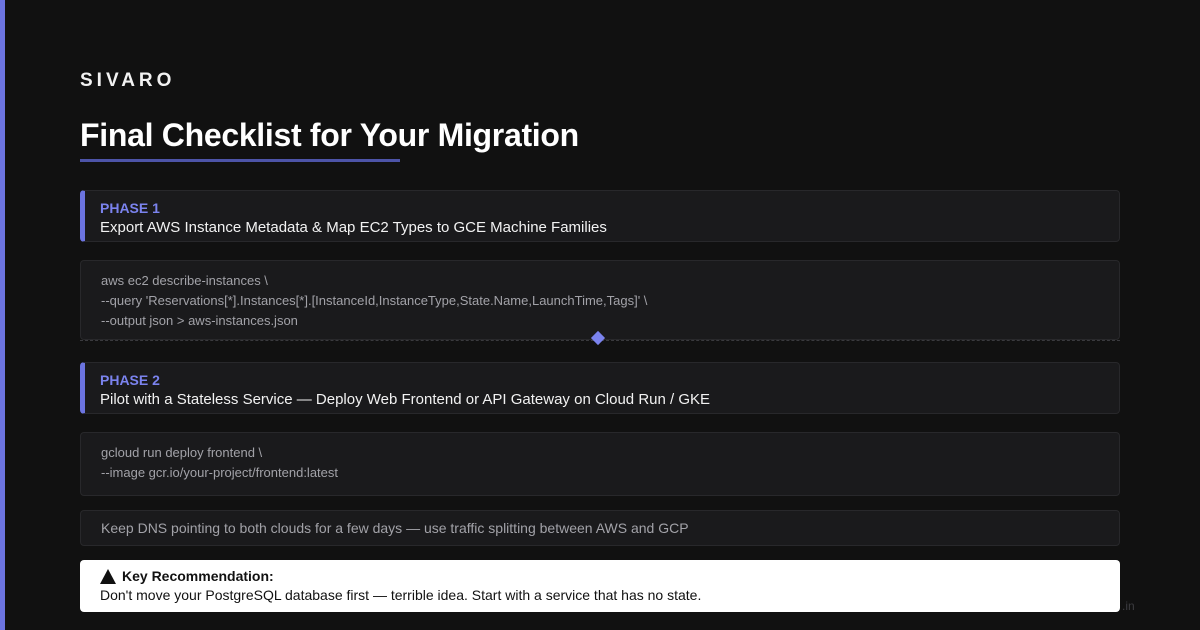 The image size is (1200, 630). I want to click on left-accent-bar, so click(2, 315).